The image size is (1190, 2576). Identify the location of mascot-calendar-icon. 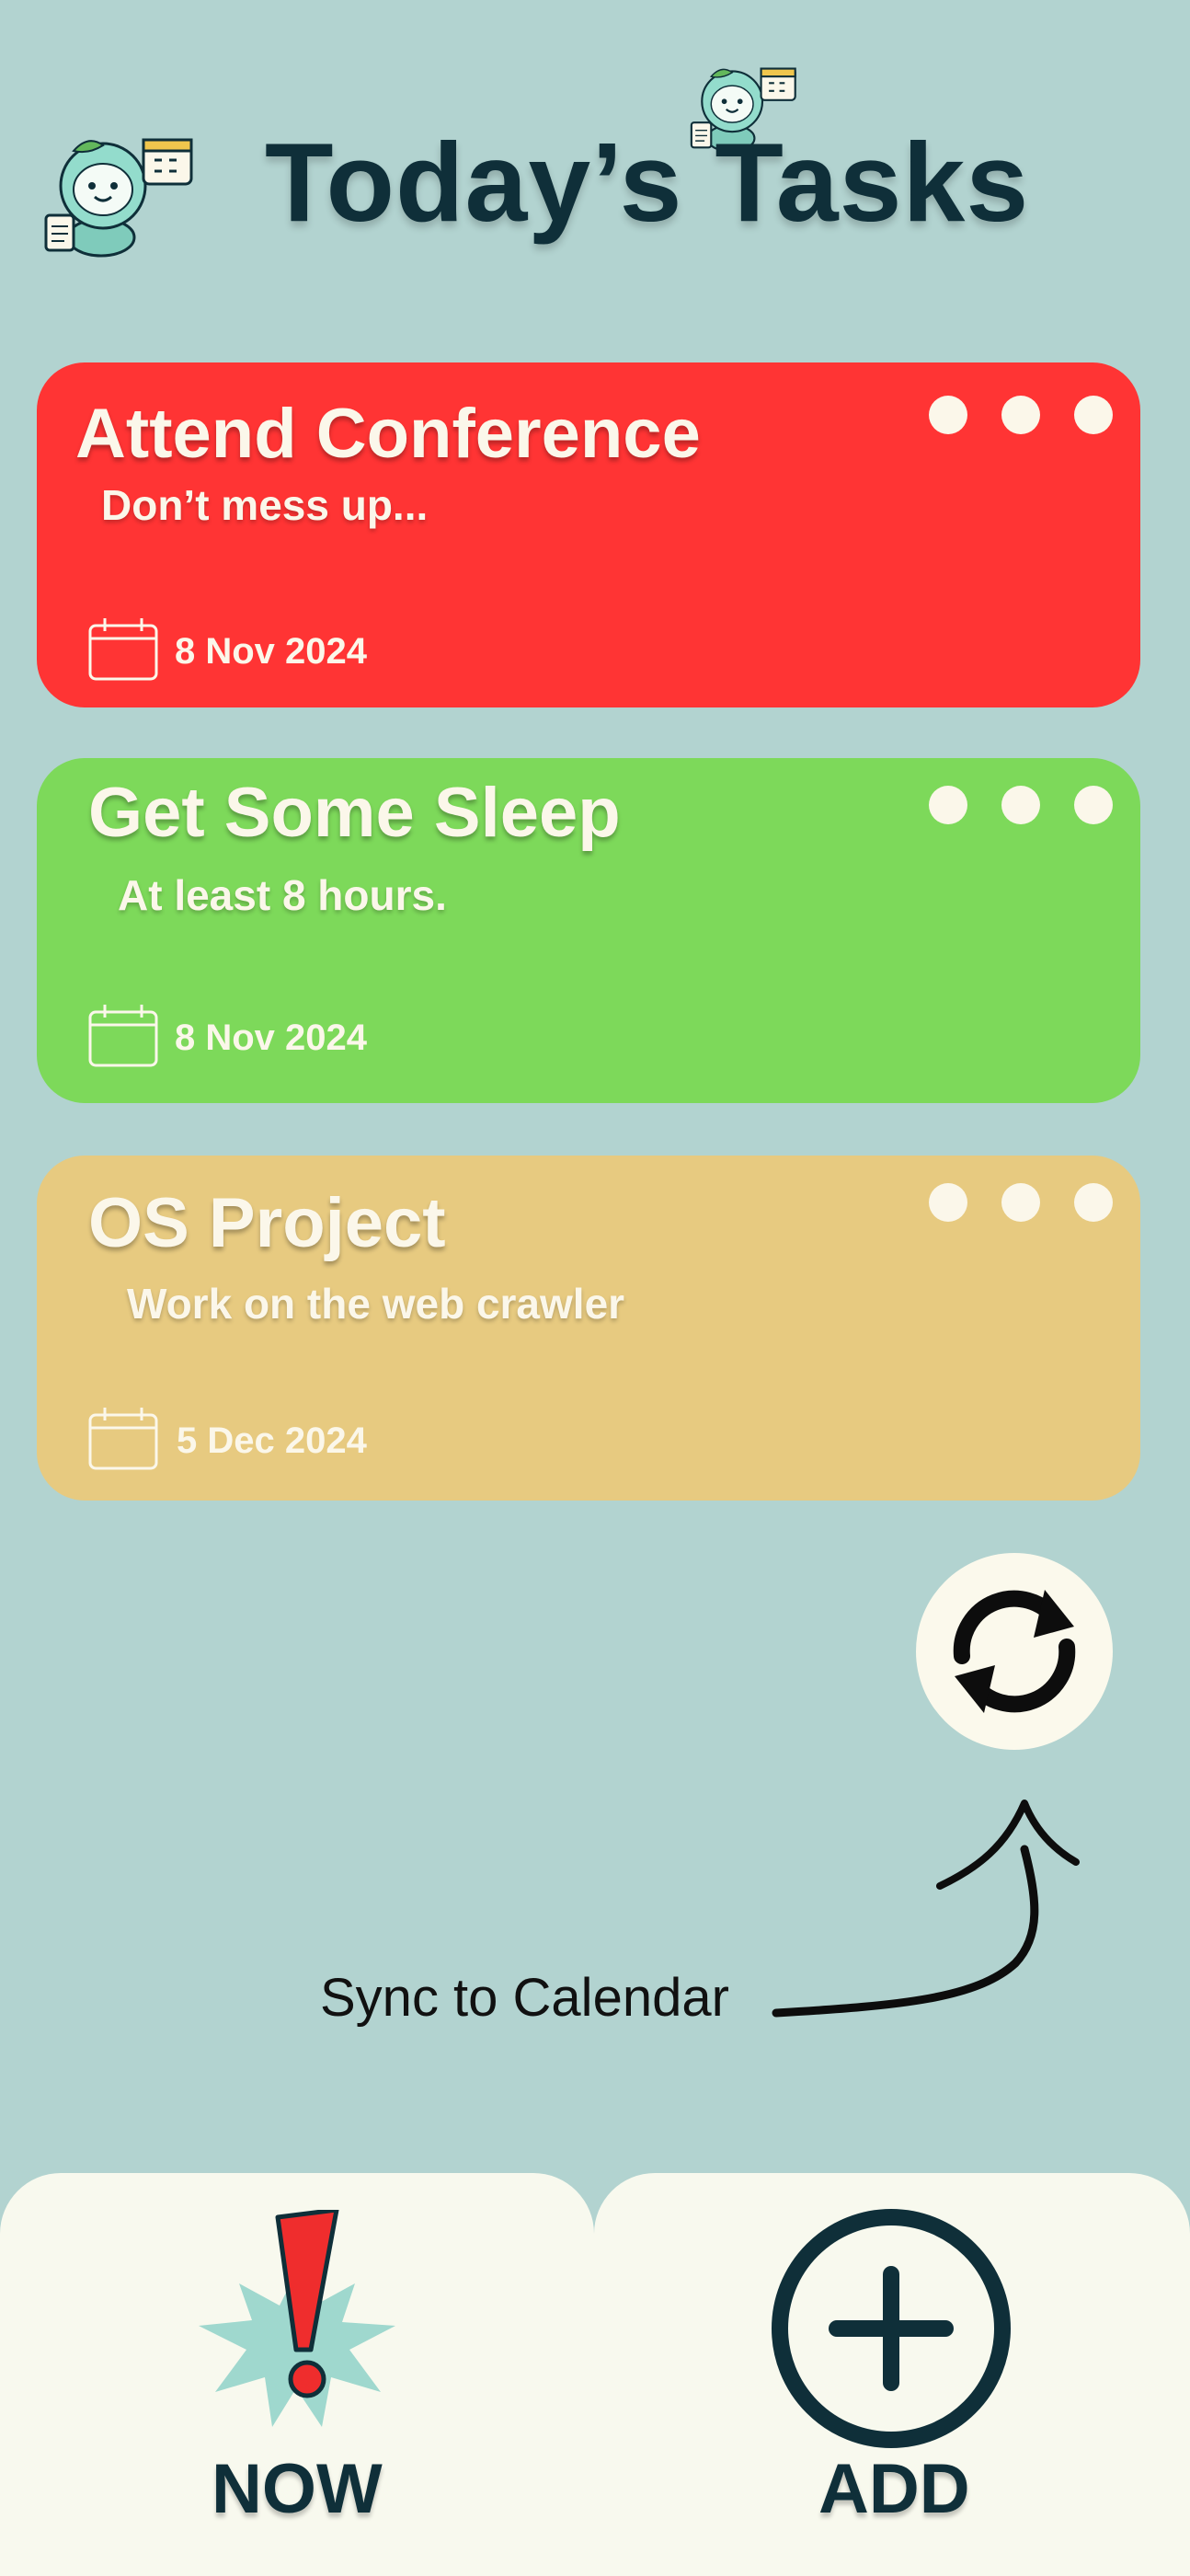
(118, 198).